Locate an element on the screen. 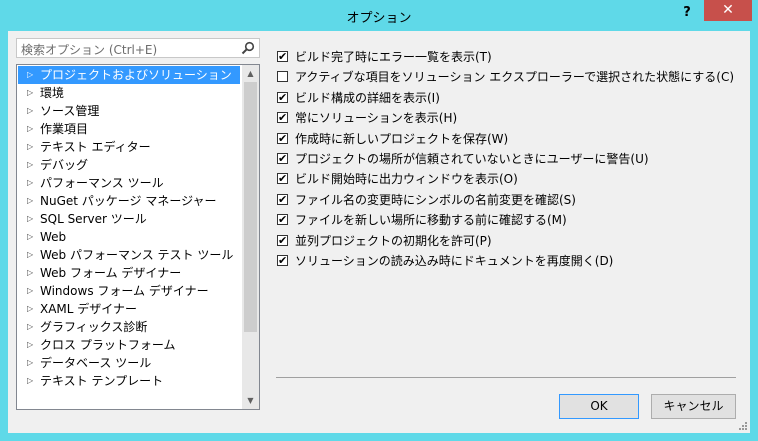  tree-item-label: XAML デザイナー is located at coordinates (89, 309).